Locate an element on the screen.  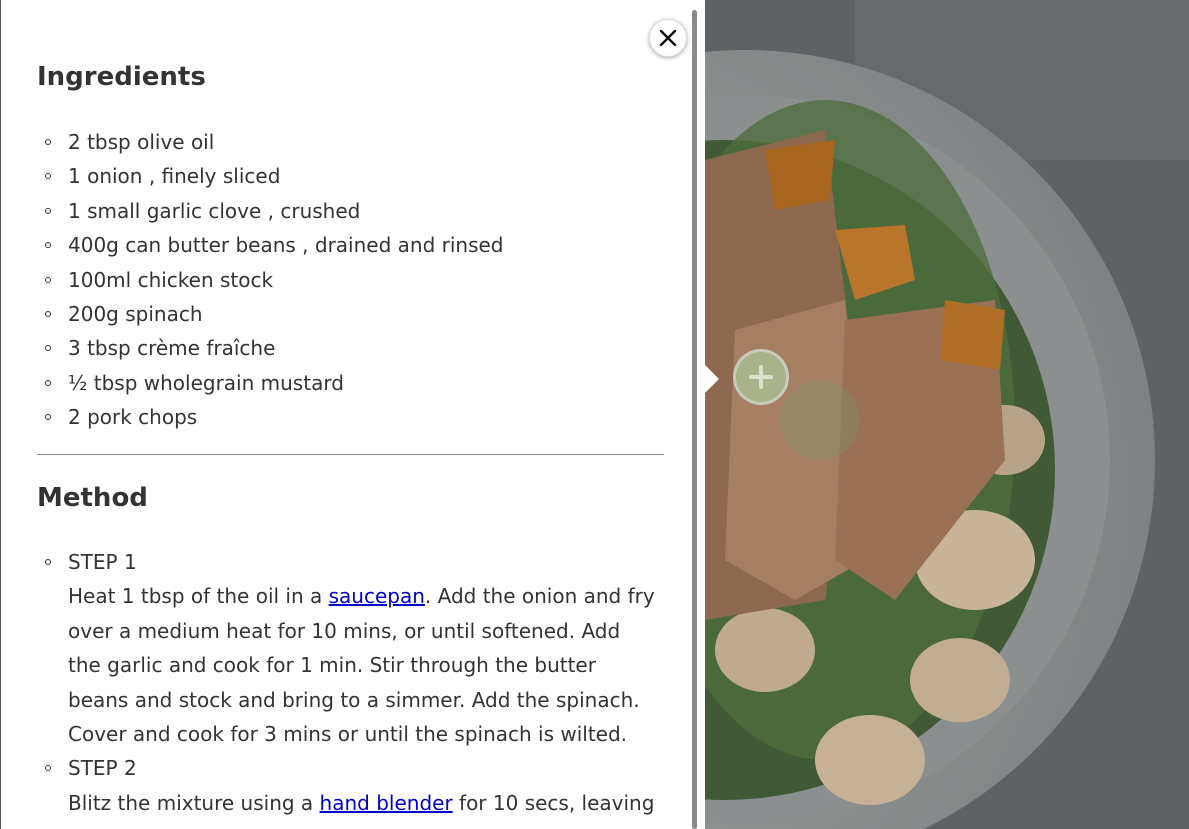
plus-icon is located at coordinates (761, 377).